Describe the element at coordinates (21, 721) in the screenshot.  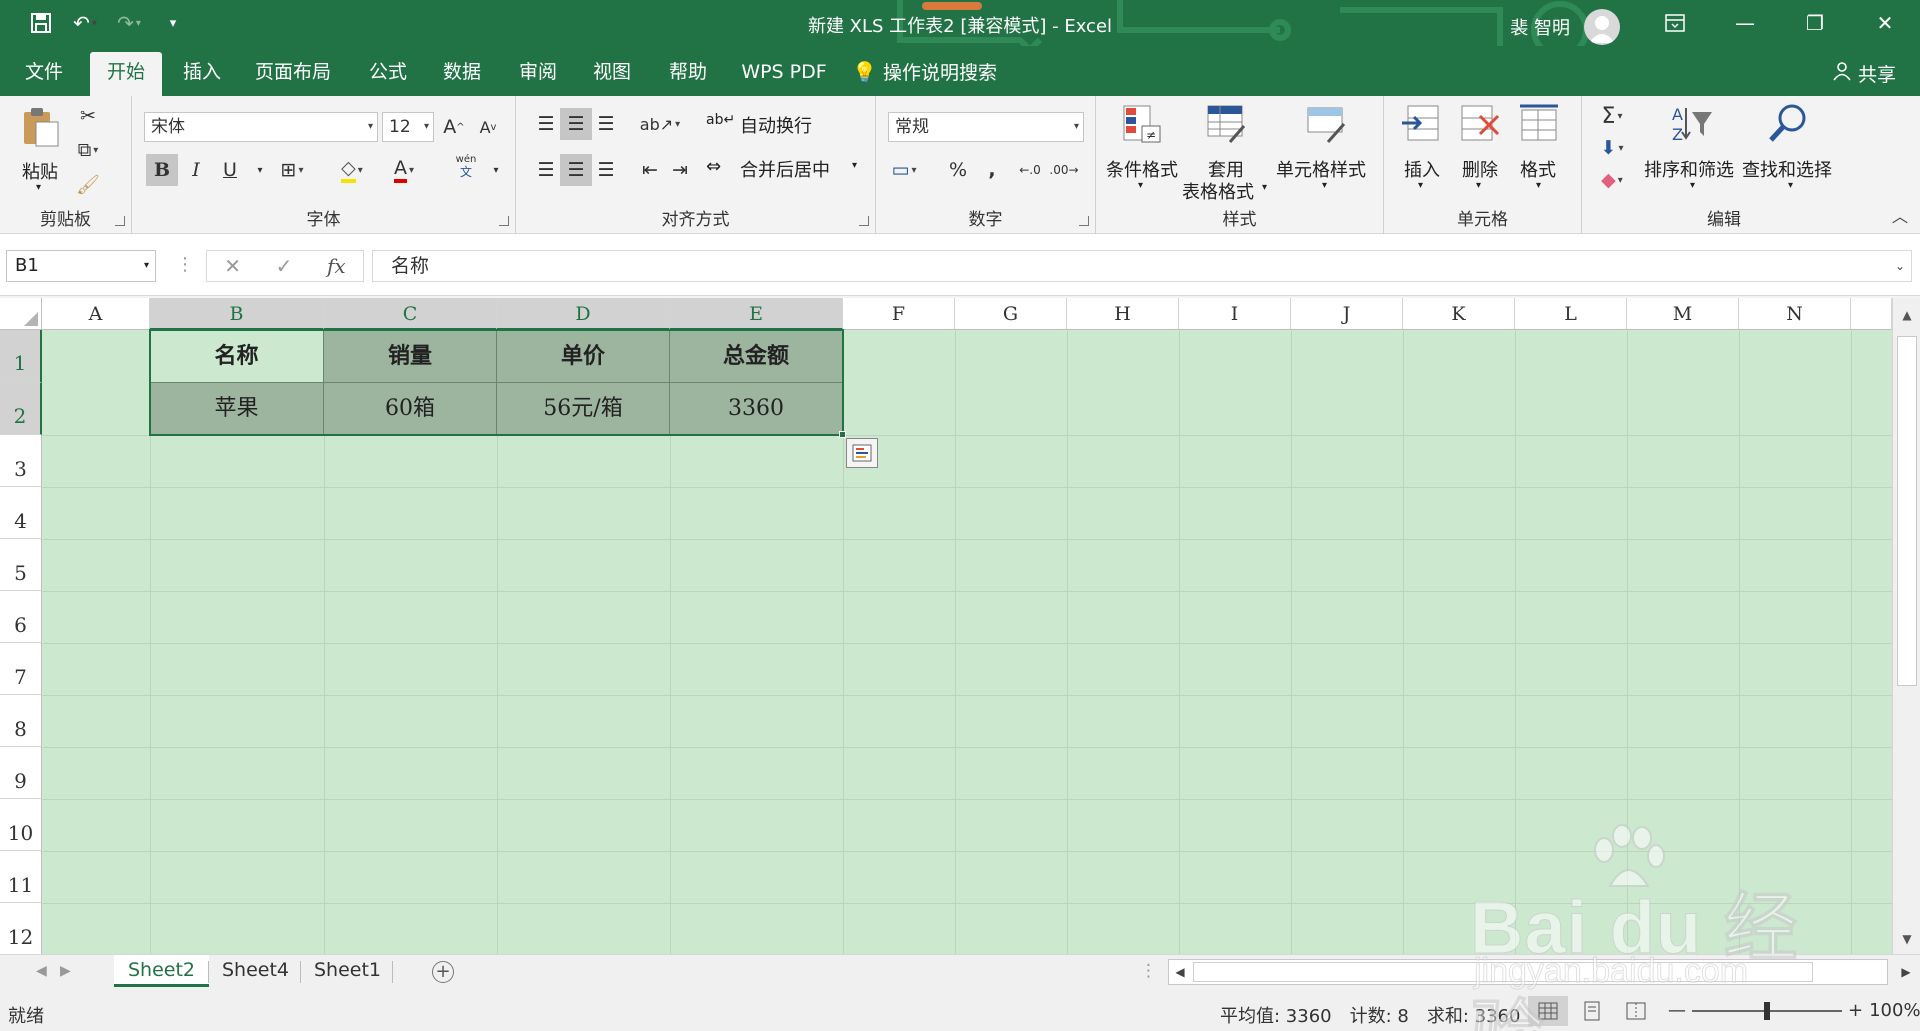
I see `row-header-8: 8` at that location.